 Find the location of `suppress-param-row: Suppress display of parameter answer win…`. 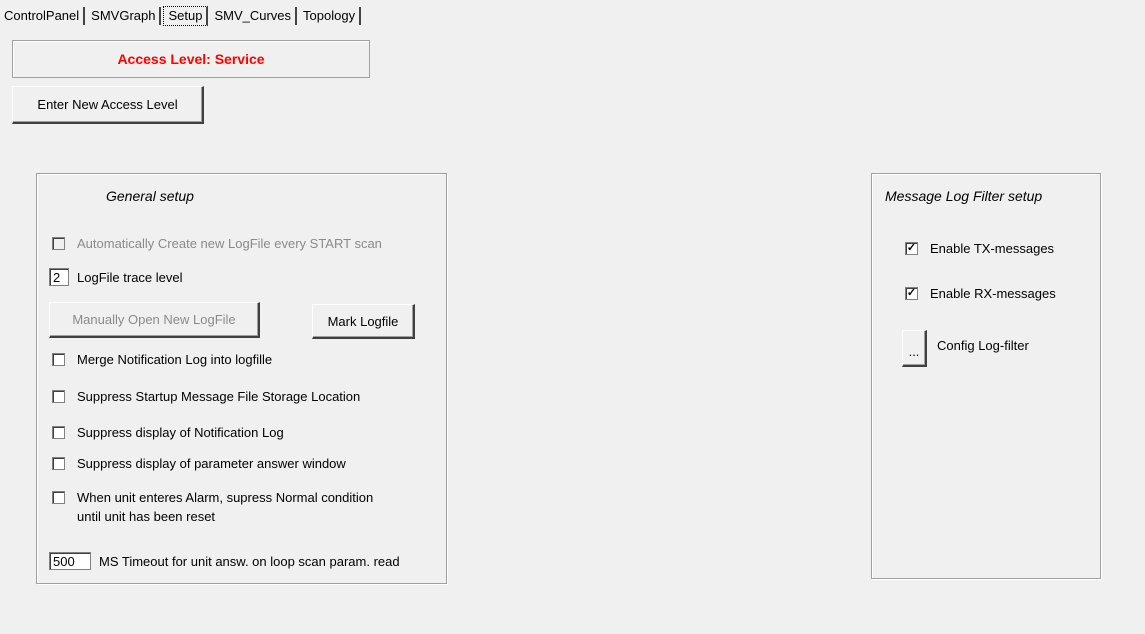

suppress-param-row: Suppress display of parameter answer win… is located at coordinates (199, 463).